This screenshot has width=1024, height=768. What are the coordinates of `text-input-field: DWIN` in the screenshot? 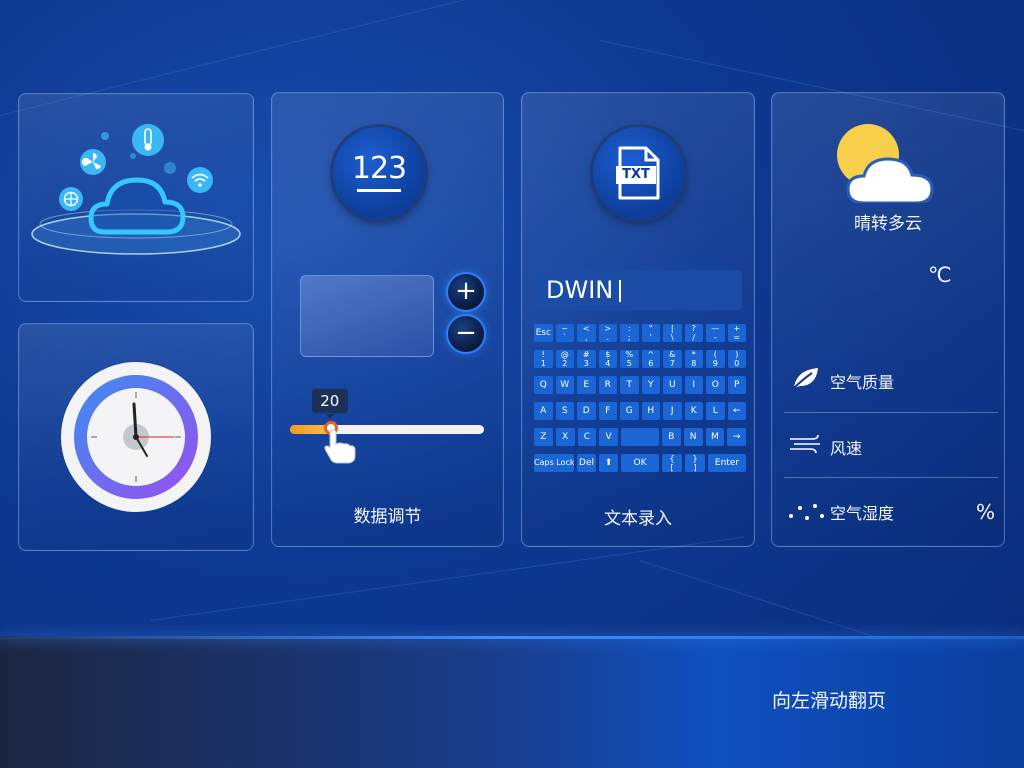 It's located at (639, 290).